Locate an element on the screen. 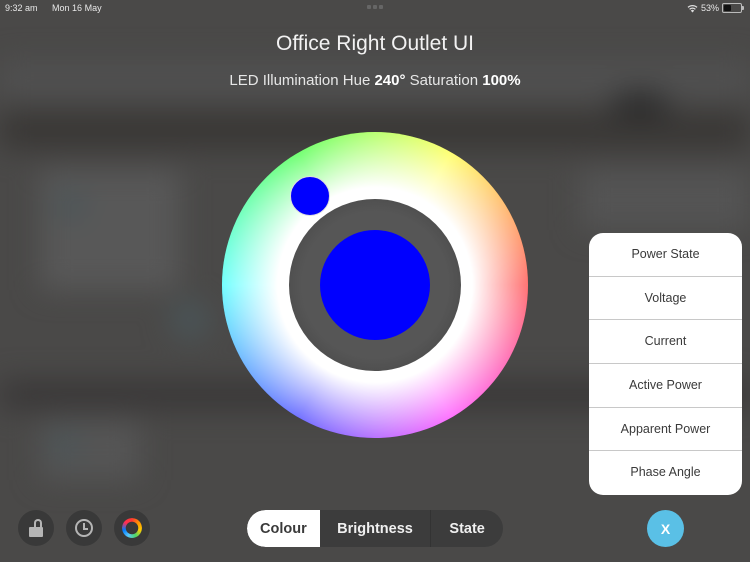  wifi-icon is located at coordinates (692, 8).